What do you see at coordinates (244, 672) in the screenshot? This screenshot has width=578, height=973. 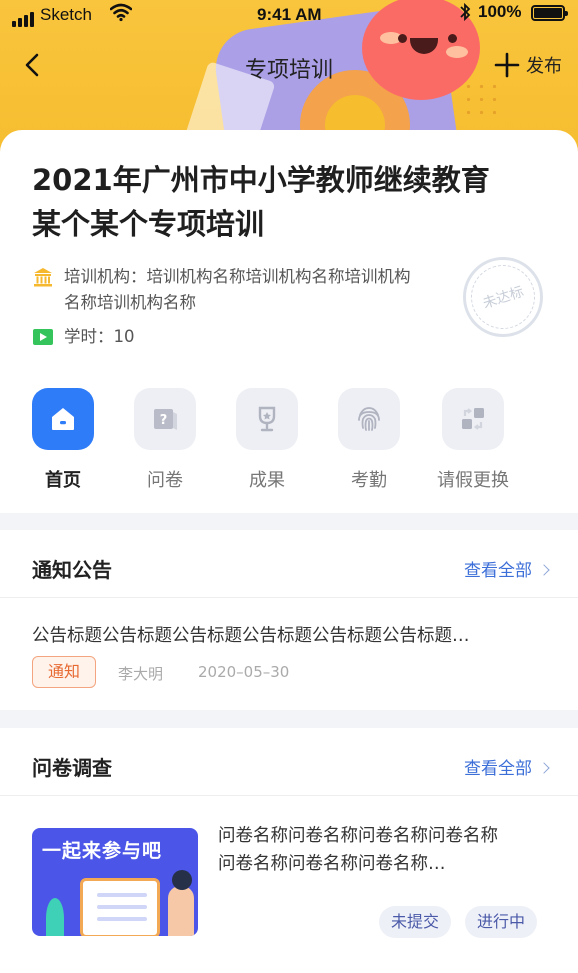 I see `notice-date: 2020–05–30` at bounding box center [244, 672].